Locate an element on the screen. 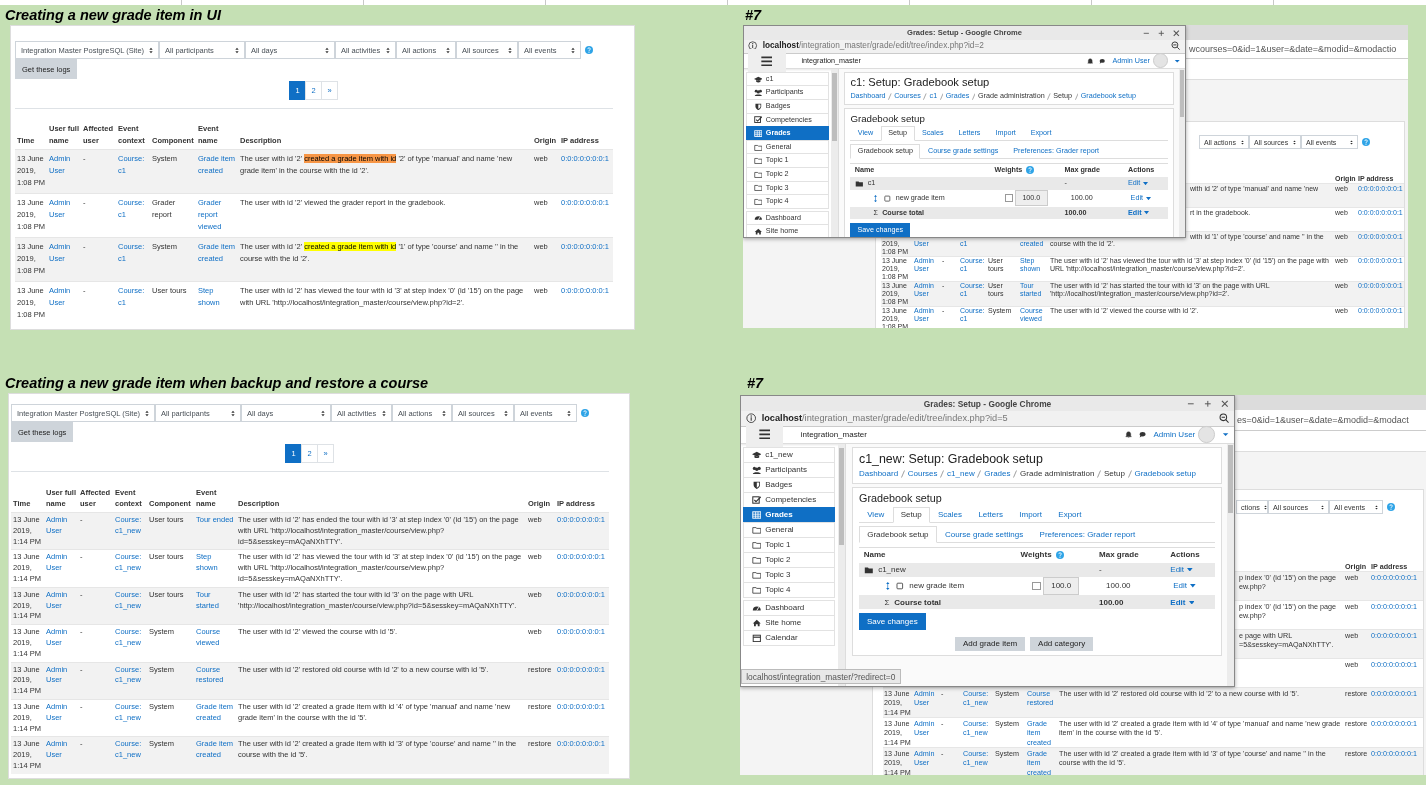  add-button: Add category is located at coordinates (1062, 643).